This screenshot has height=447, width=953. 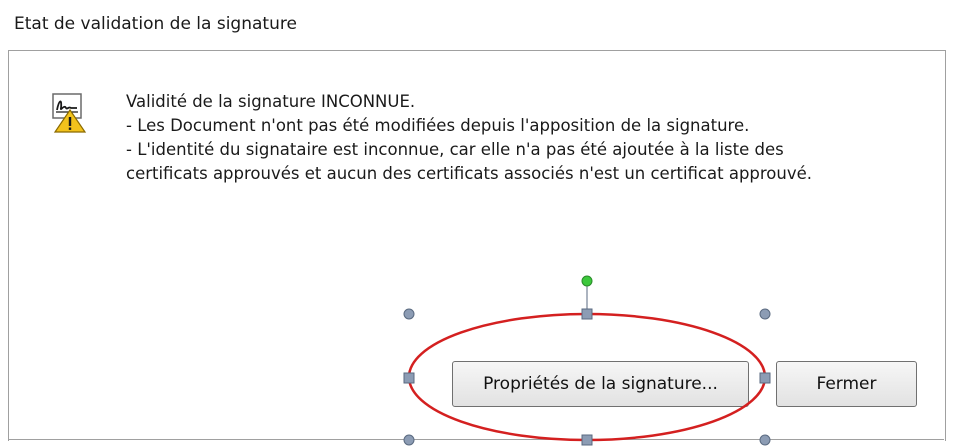 What do you see at coordinates (69, 113) in the screenshot?
I see `signature-warning-icon` at bounding box center [69, 113].